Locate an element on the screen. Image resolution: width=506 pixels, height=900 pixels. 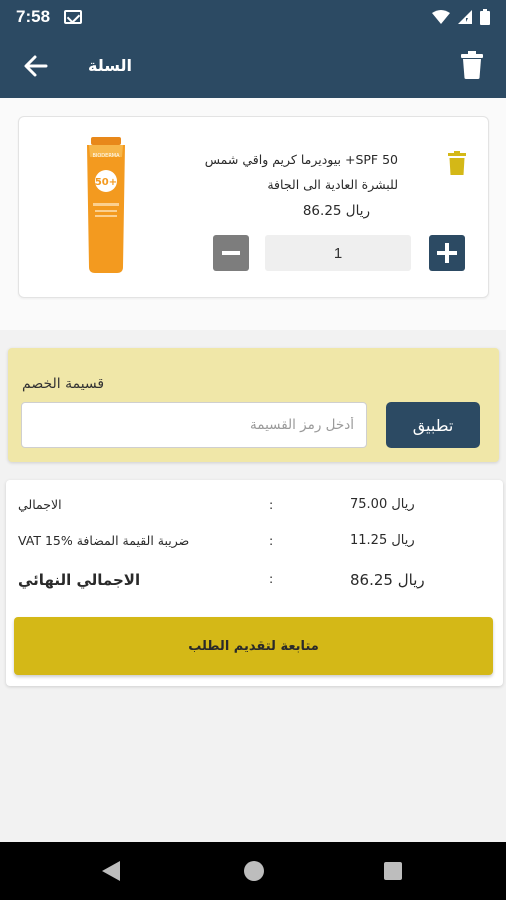
svg-text: BIODERMA is located at coordinates (106, 156).